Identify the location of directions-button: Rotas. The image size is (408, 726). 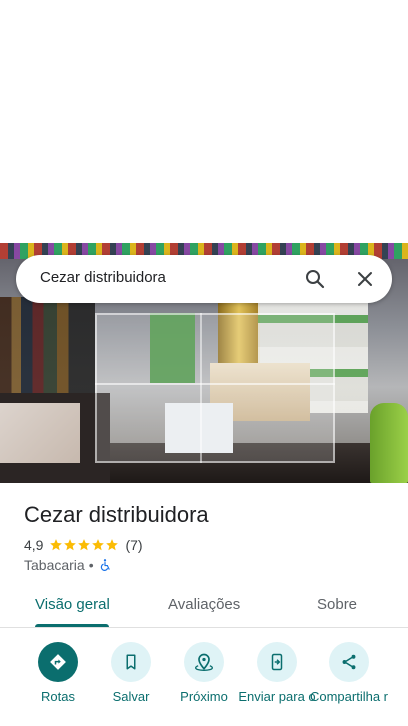
(58, 673).